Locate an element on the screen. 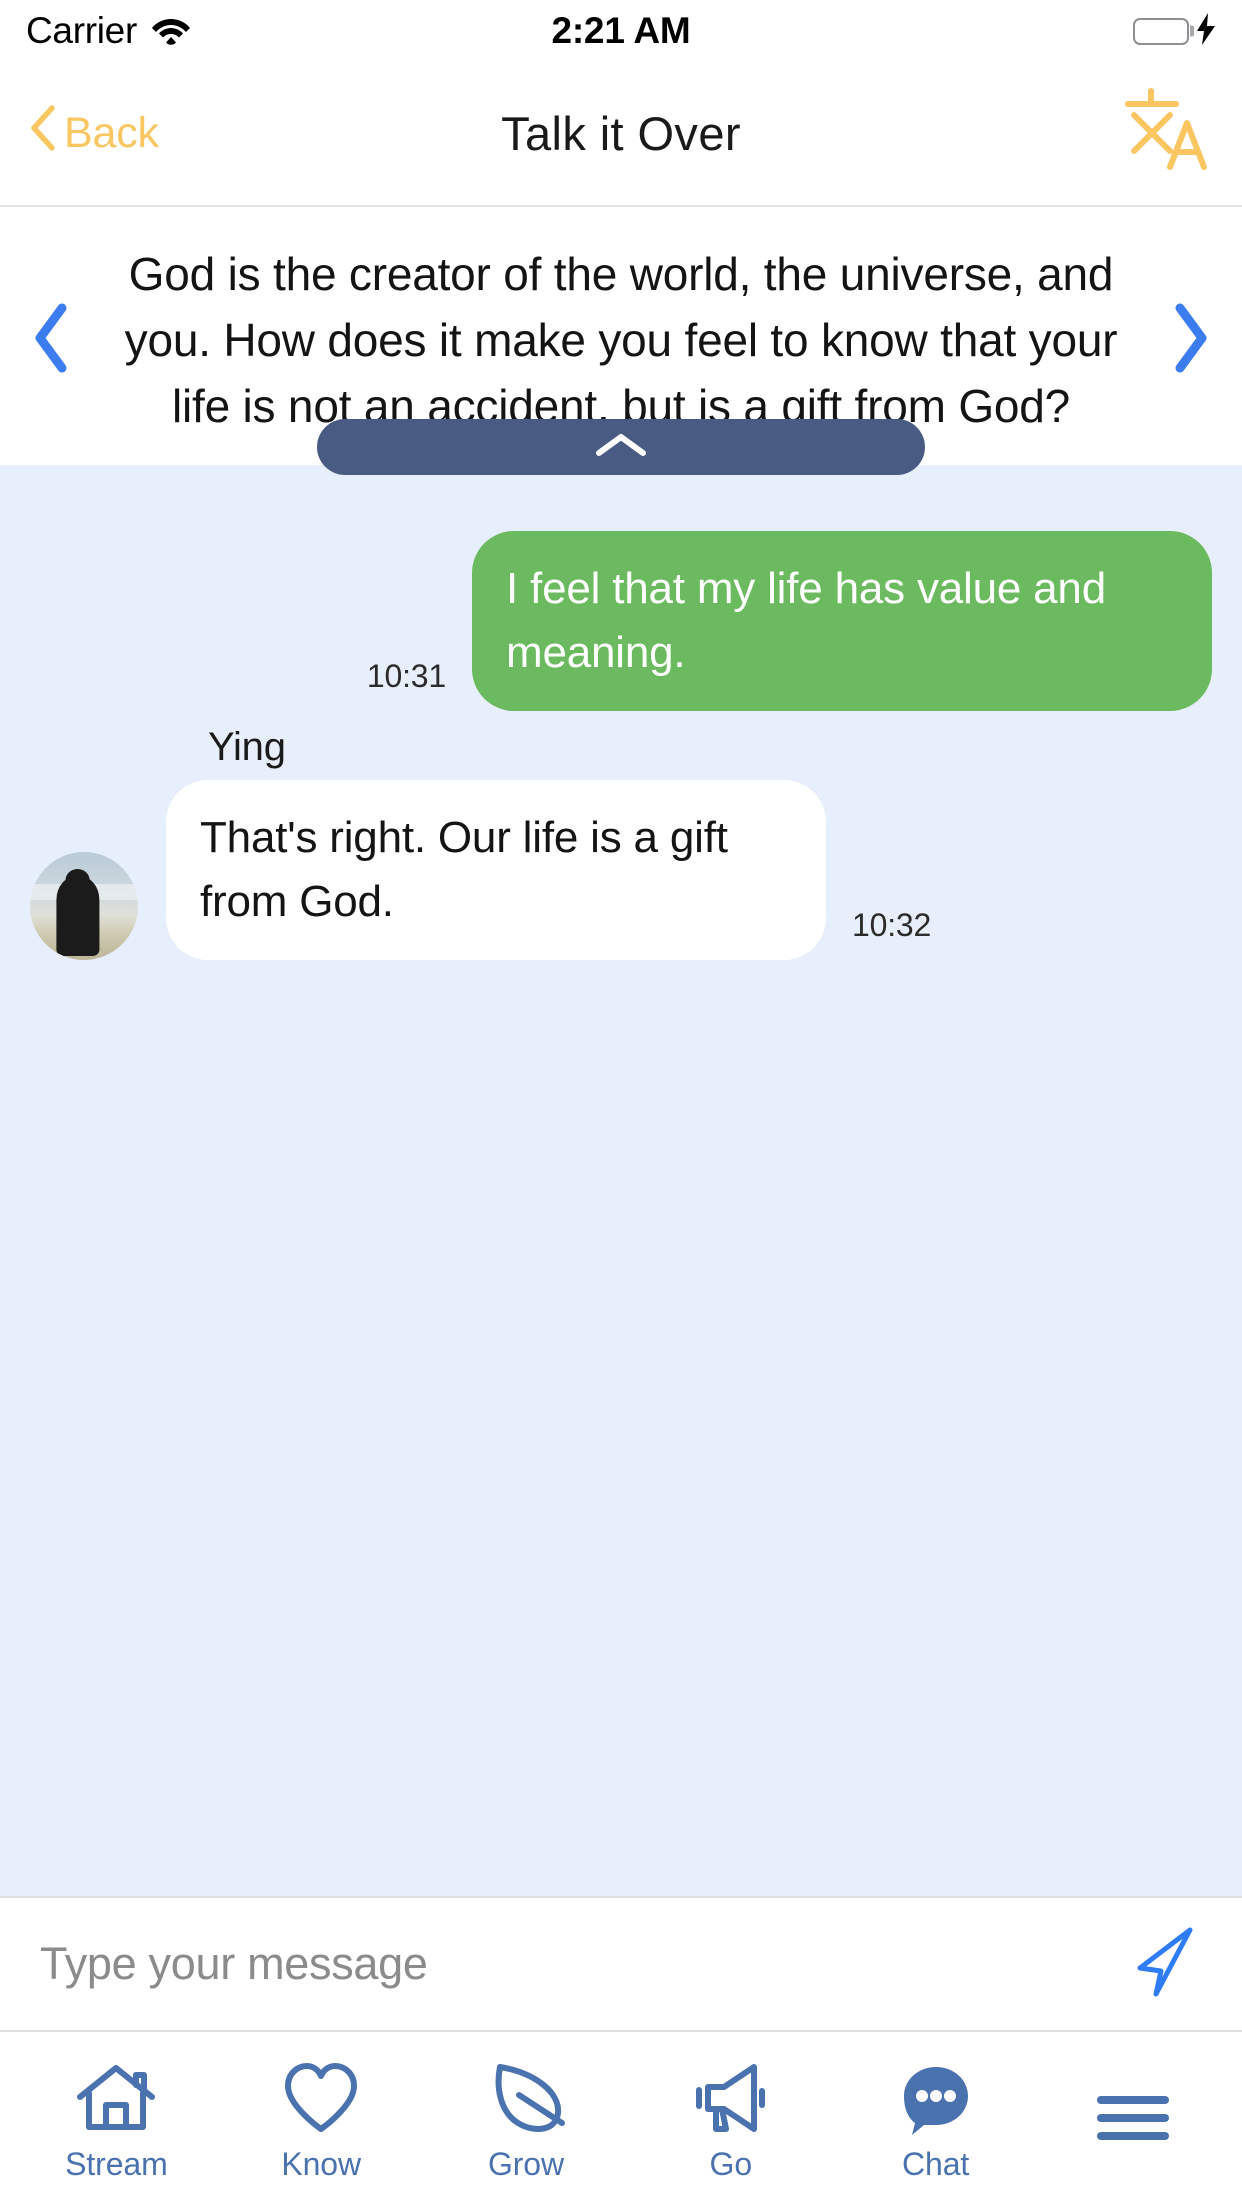 This screenshot has width=1242, height=2208. message-sender-name: Ying is located at coordinates (247, 747).